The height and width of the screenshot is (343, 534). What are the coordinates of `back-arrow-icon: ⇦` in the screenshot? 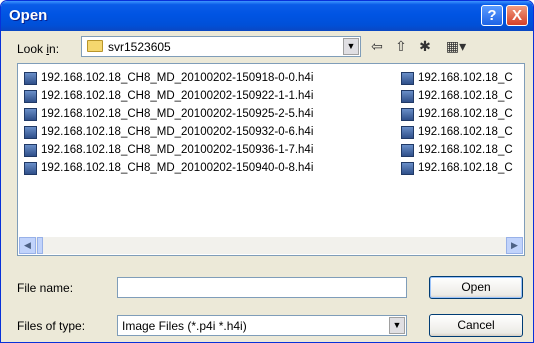 It's located at (377, 46).